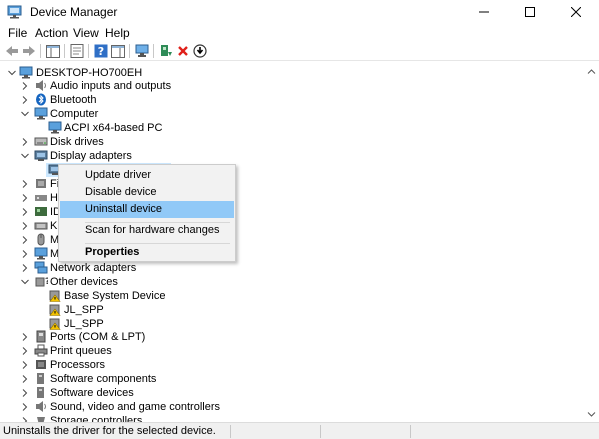 Image resolution: width=599 pixels, height=439 pixels. I want to click on speaker-icon, so click(41, 85).